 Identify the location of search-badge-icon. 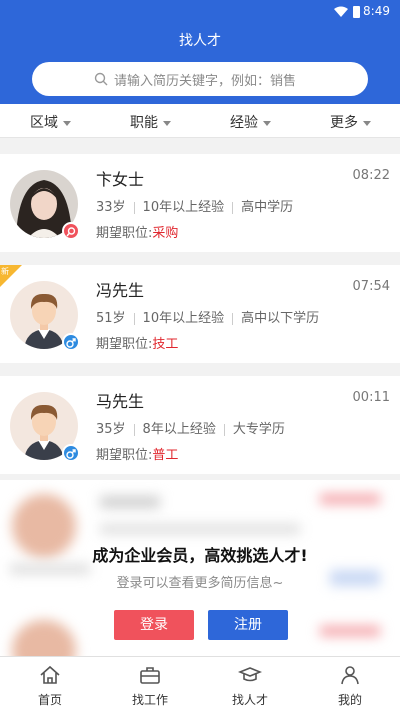
(71, 231).